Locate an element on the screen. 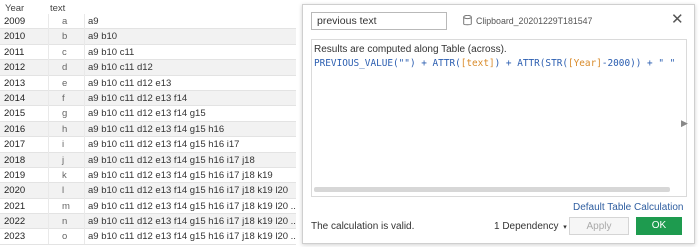 Image resolution: width=700 pixels, height=247 pixels. apply-button: Apply is located at coordinates (599, 226).